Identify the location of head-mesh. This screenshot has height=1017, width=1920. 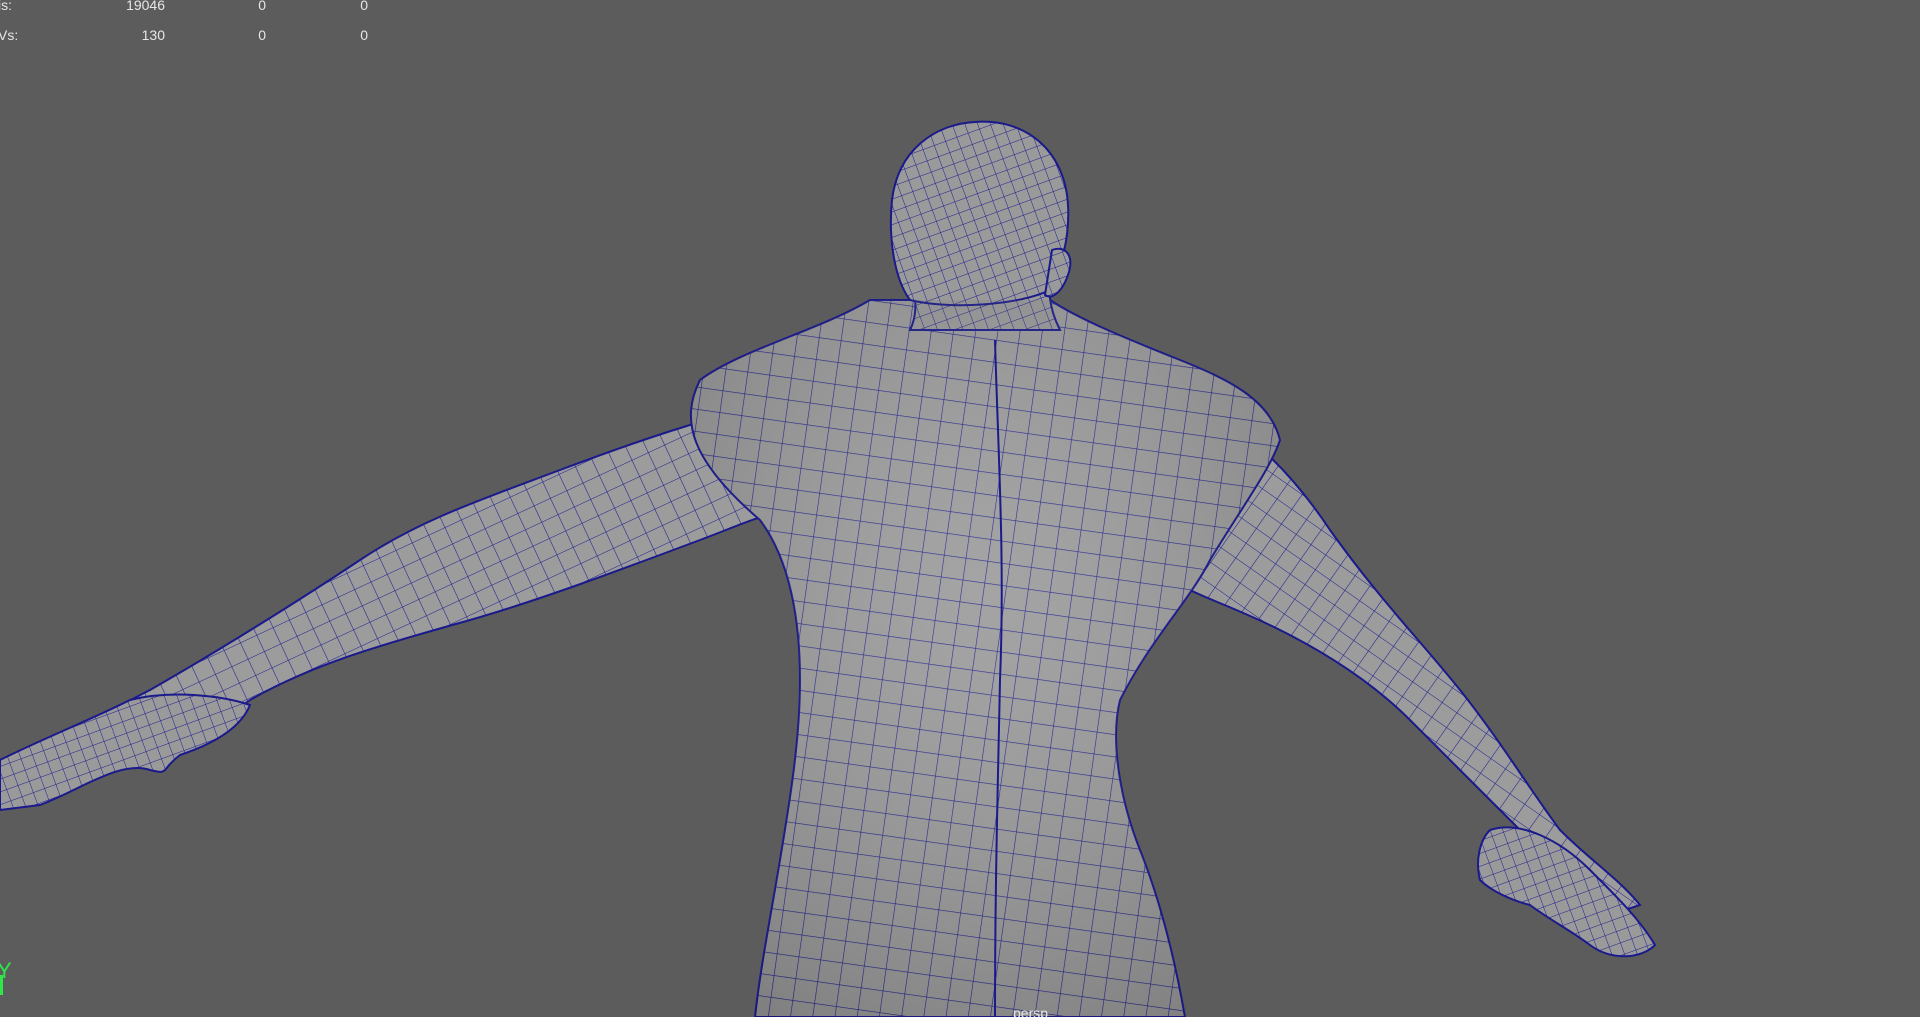
(979, 213).